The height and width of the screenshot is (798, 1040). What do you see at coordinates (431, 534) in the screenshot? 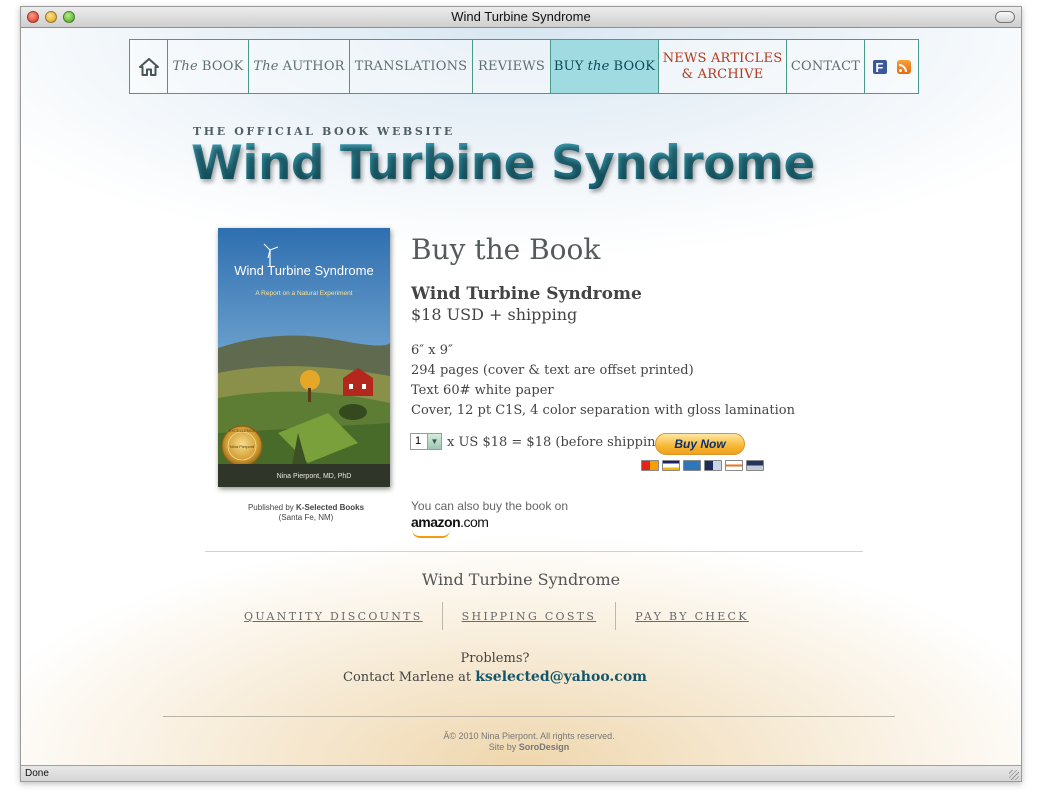
I see `amazon-smile-icon` at bounding box center [431, 534].